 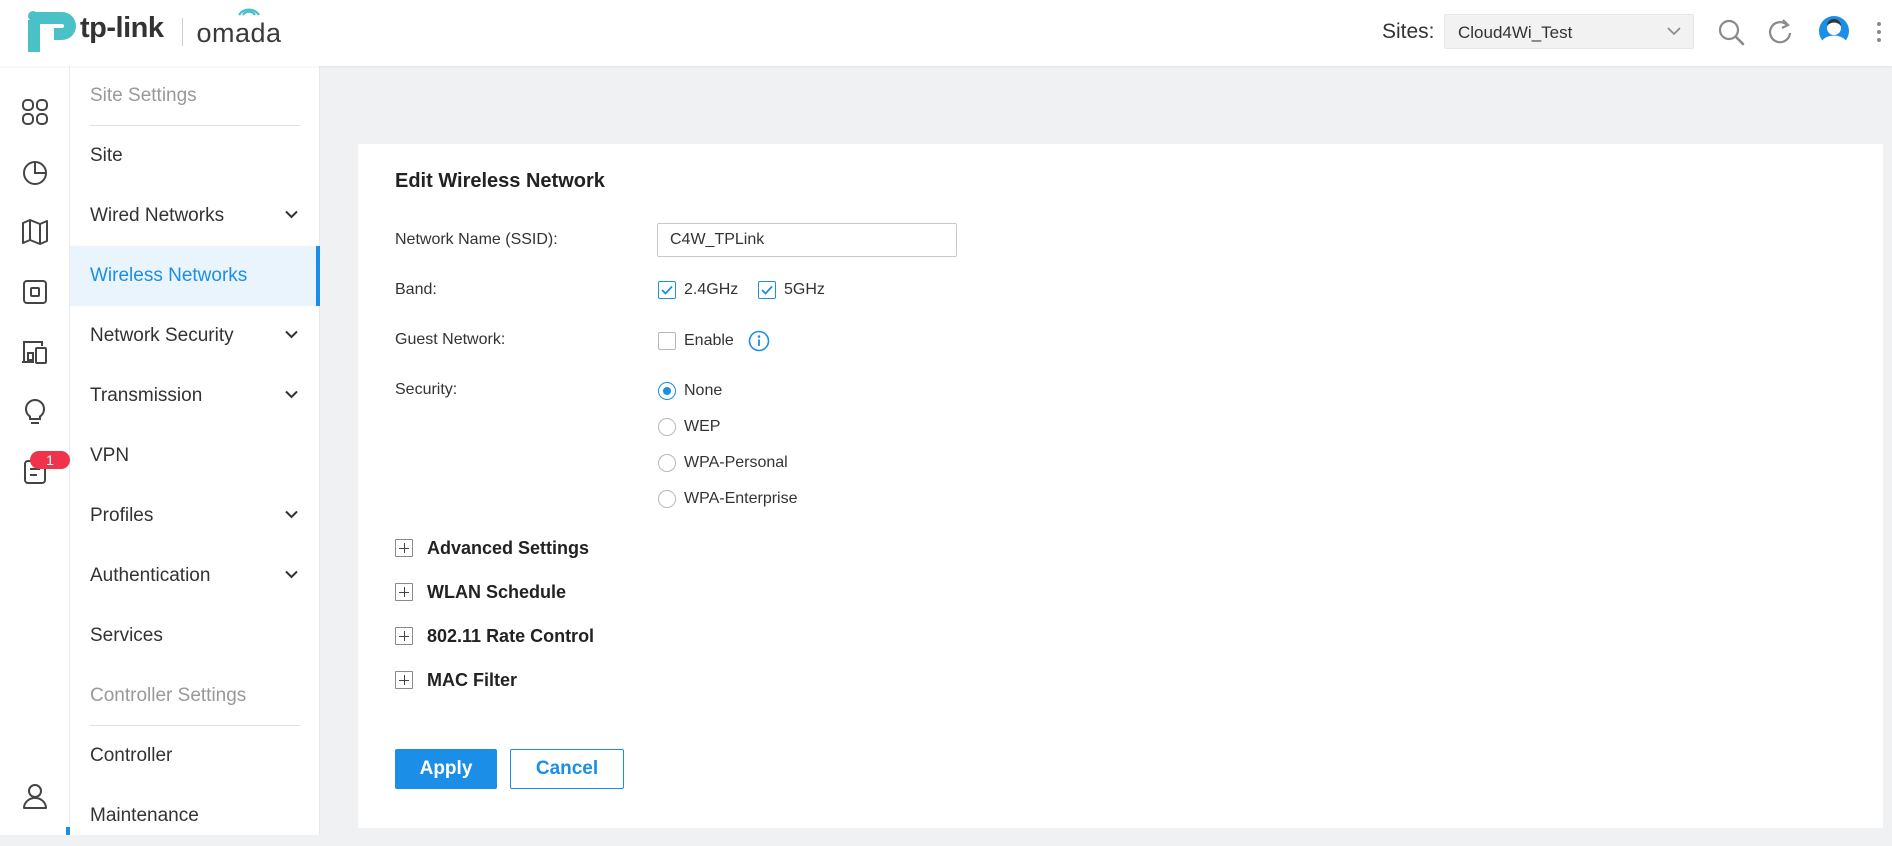 I want to click on menu-item-transmission: Transmission, so click(x=195, y=396).